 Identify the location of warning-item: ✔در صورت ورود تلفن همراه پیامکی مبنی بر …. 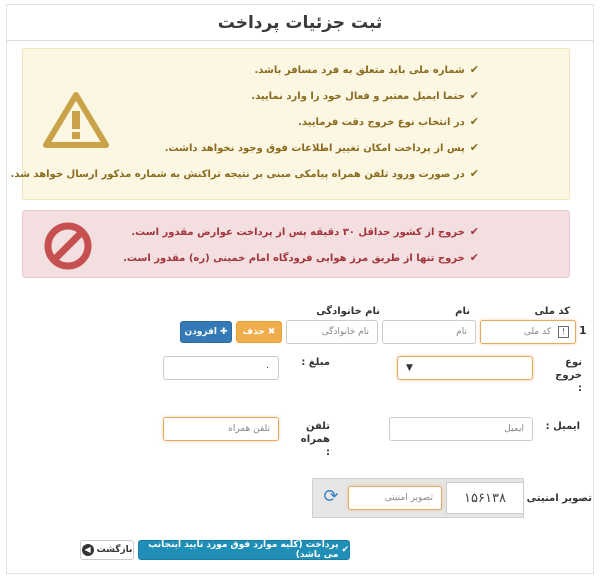
(244, 173).